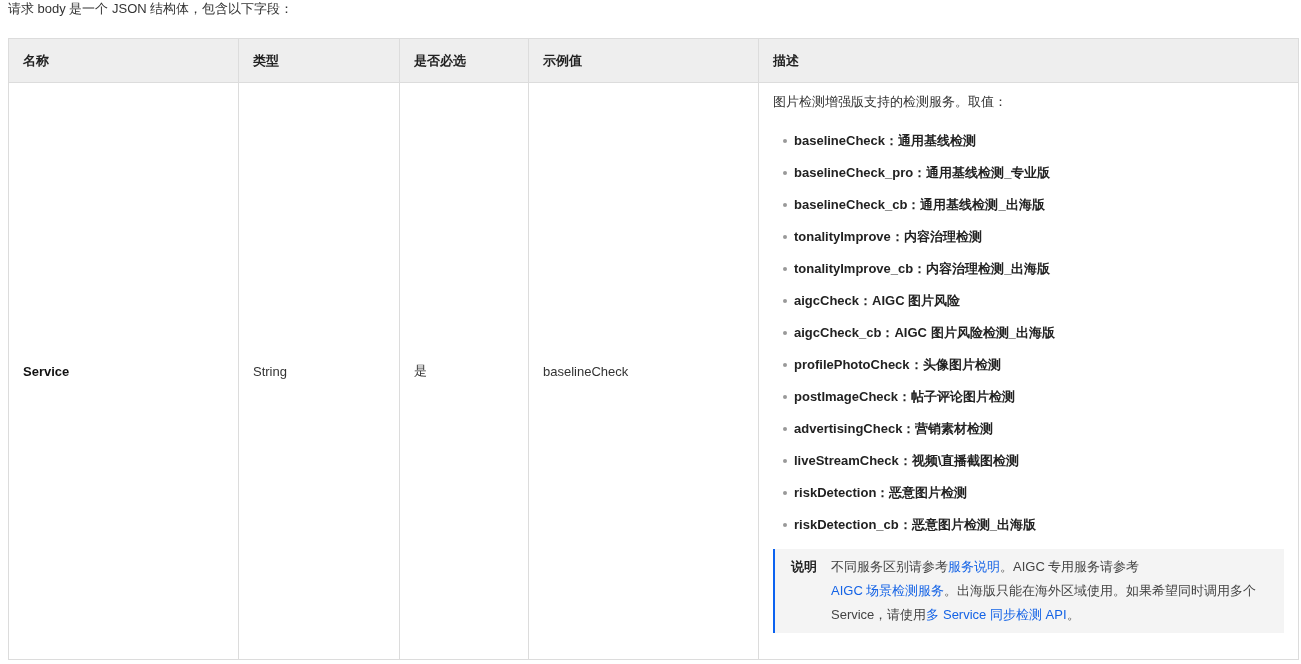  I want to click on column-header: 类型, so click(319, 60).